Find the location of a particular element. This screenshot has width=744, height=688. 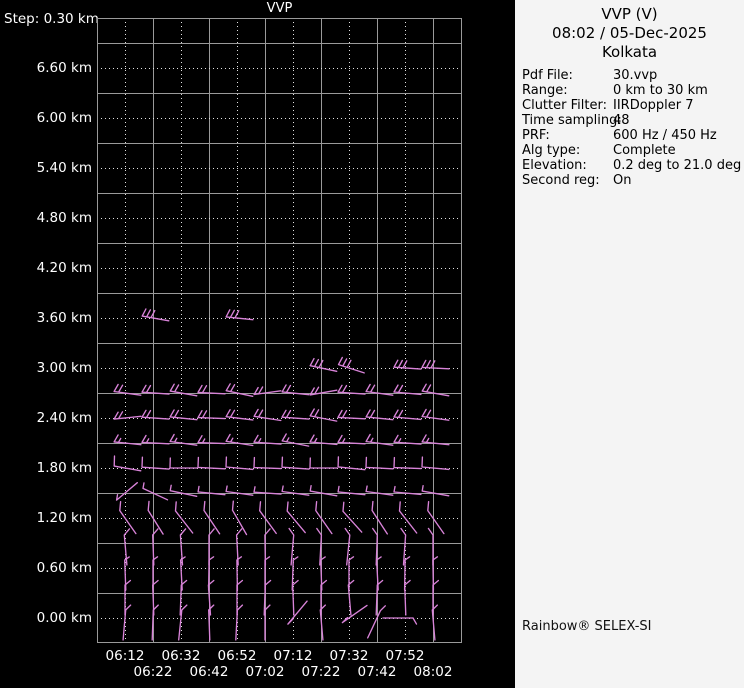

param-value: 30.vvp is located at coordinates (635, 75).